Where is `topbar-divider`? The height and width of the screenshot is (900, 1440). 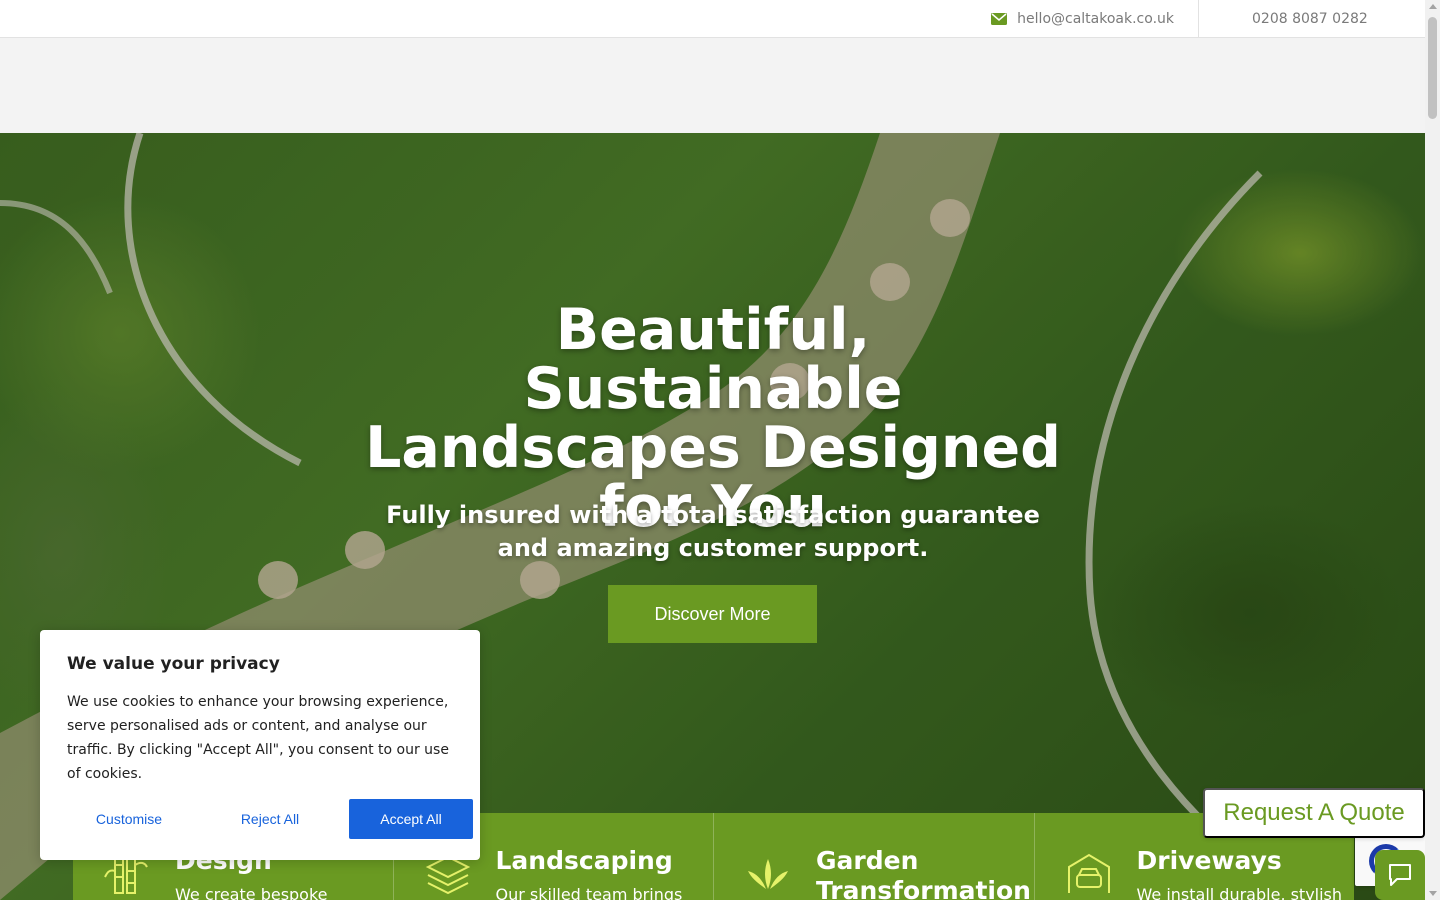 topbar-divider is located at coordinates (1198, 18).